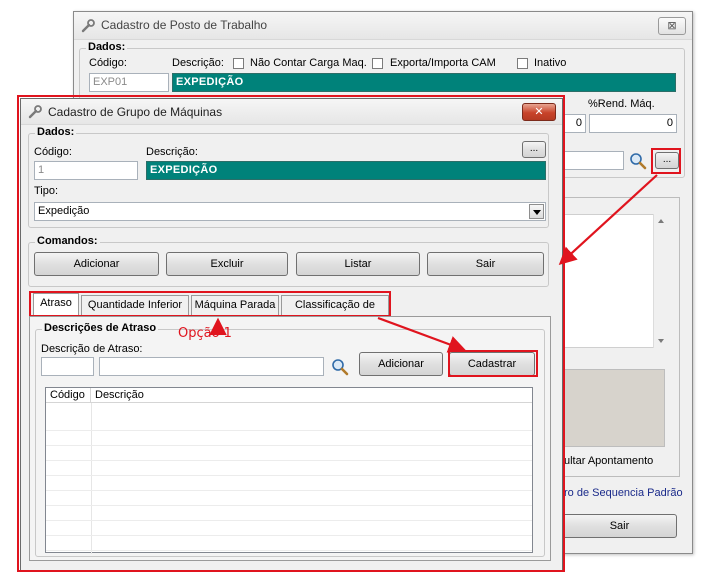 The height and width of the screenshot is (582, 711). Describe the element at coordinates (619, 526) in the screenshot. I see `posto-sair-button: Sair` at that location.